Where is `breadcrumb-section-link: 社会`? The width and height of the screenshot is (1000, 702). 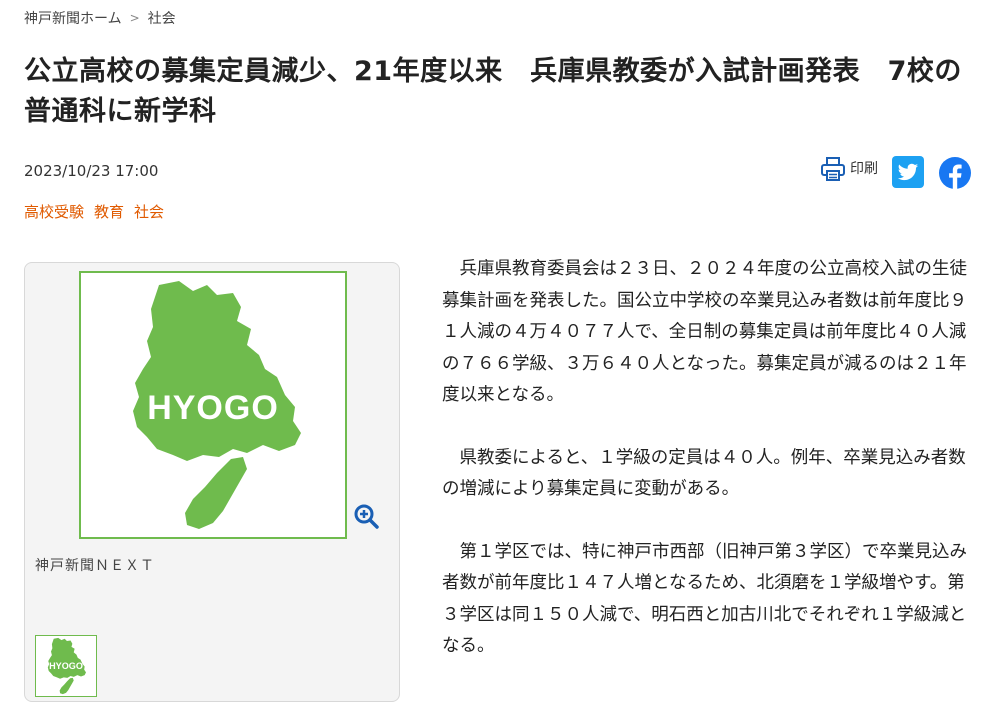 breadcrumb-section-link: 社会 is located at coordinates (162, 18).